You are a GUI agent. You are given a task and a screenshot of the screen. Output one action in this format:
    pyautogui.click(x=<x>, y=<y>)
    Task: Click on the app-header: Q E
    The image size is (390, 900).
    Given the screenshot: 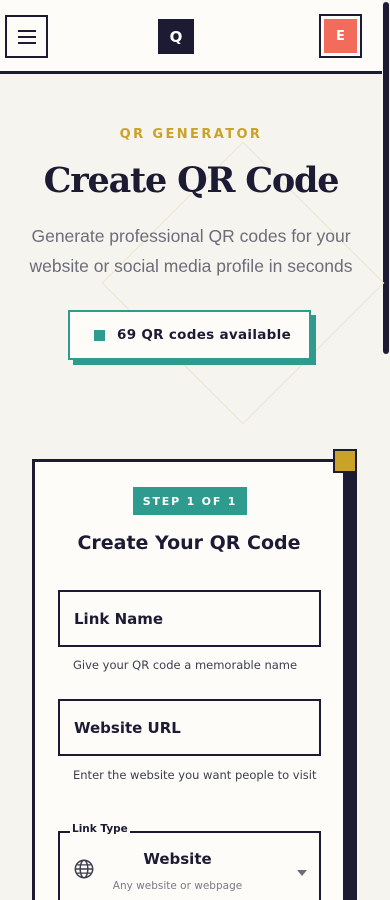 What is the action you would take?
    pyautogui.click(x=191, y=37)
    